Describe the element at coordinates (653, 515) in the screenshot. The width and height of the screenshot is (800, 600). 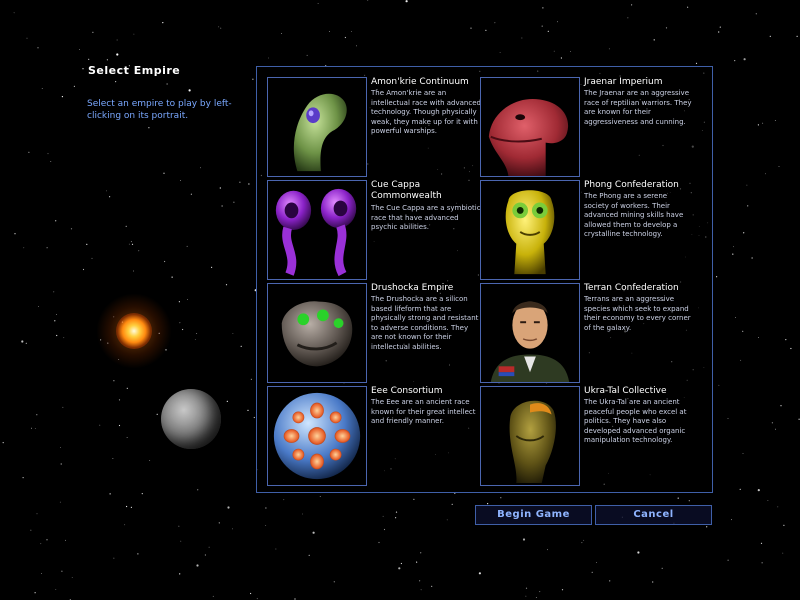
I see `cancel-button: Cancel` at that location.